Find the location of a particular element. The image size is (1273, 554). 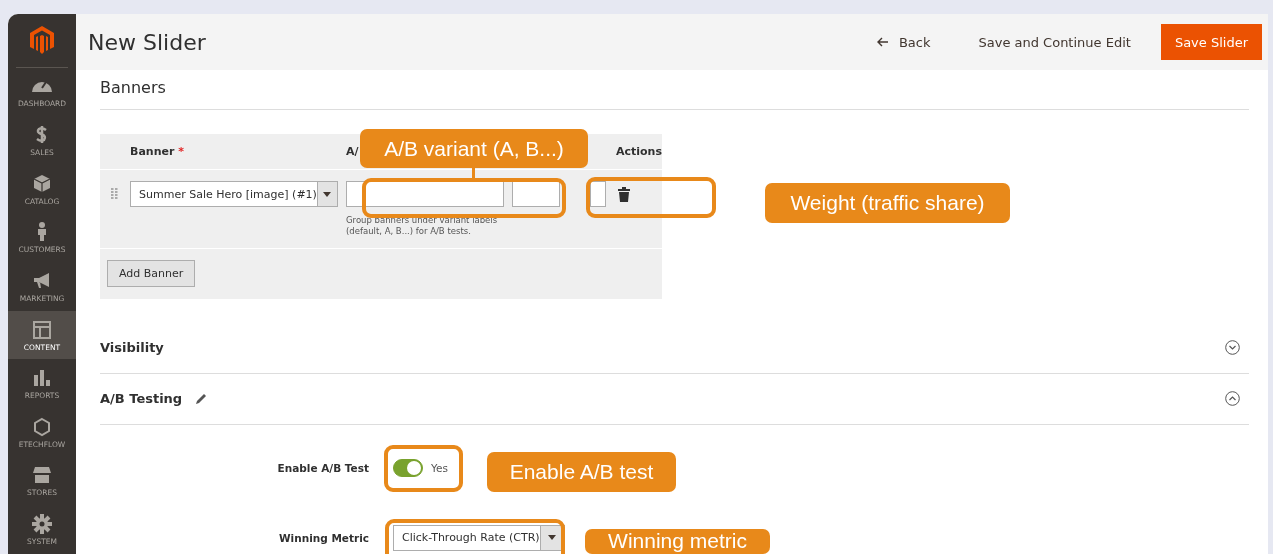

annotation-callout: Enable A/B test is located at coordinates (581, 472).